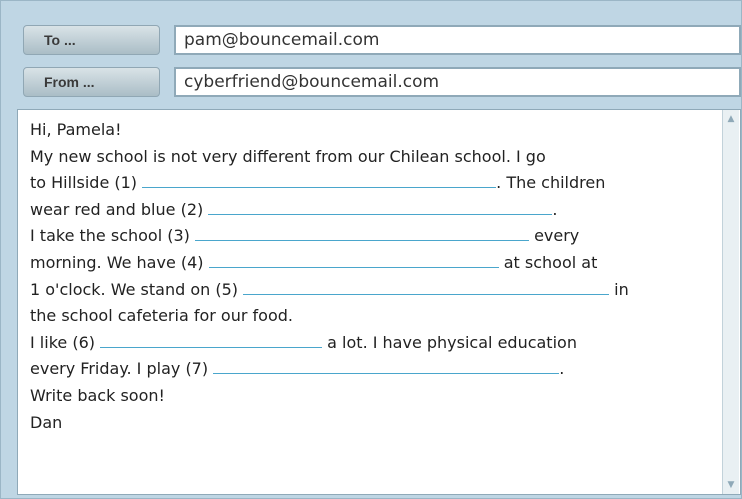  I want to click on scroll-up-icon: ▲, so click(731, 119).